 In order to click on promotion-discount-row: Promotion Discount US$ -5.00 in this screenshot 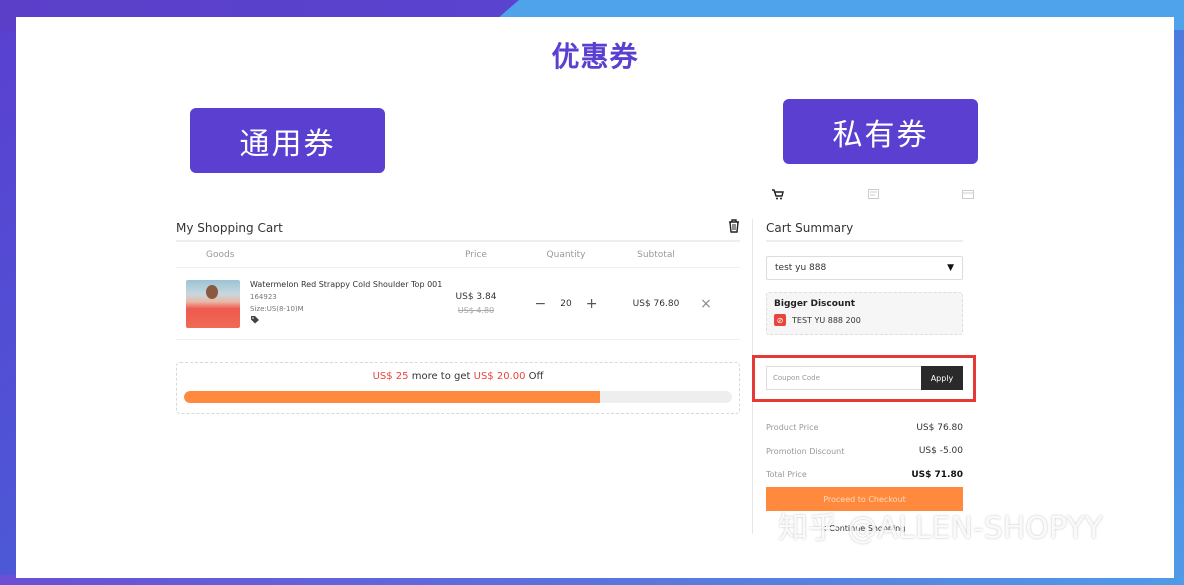, I will do `click(864, 452)`.